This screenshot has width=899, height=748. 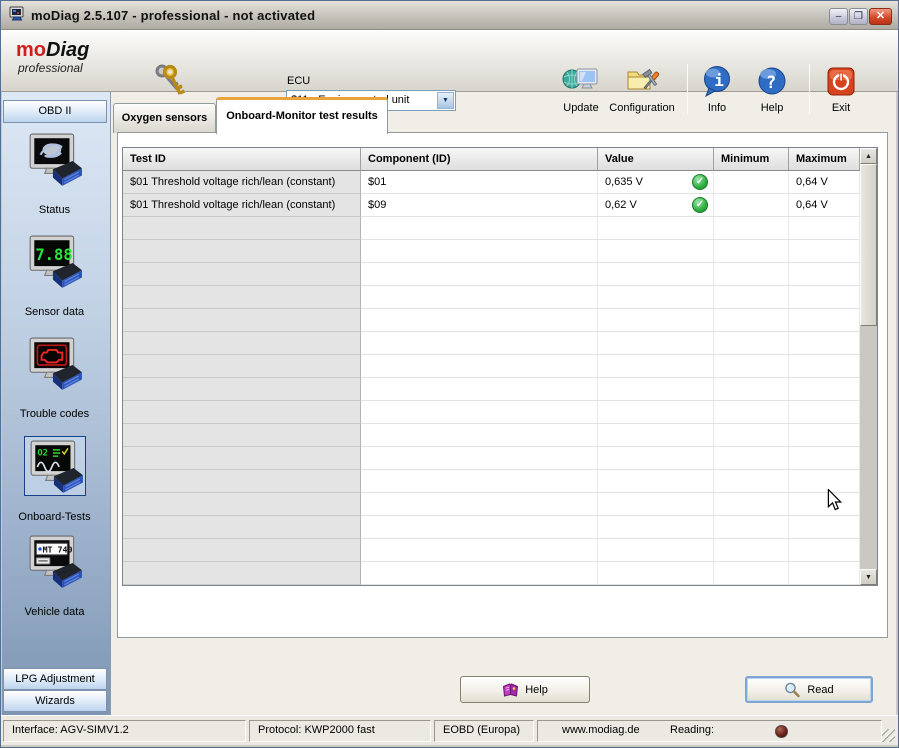 I want to click on tab-onboard-monitor-test-results: Onboard-Monitor test results, so click(x=302, y=115).